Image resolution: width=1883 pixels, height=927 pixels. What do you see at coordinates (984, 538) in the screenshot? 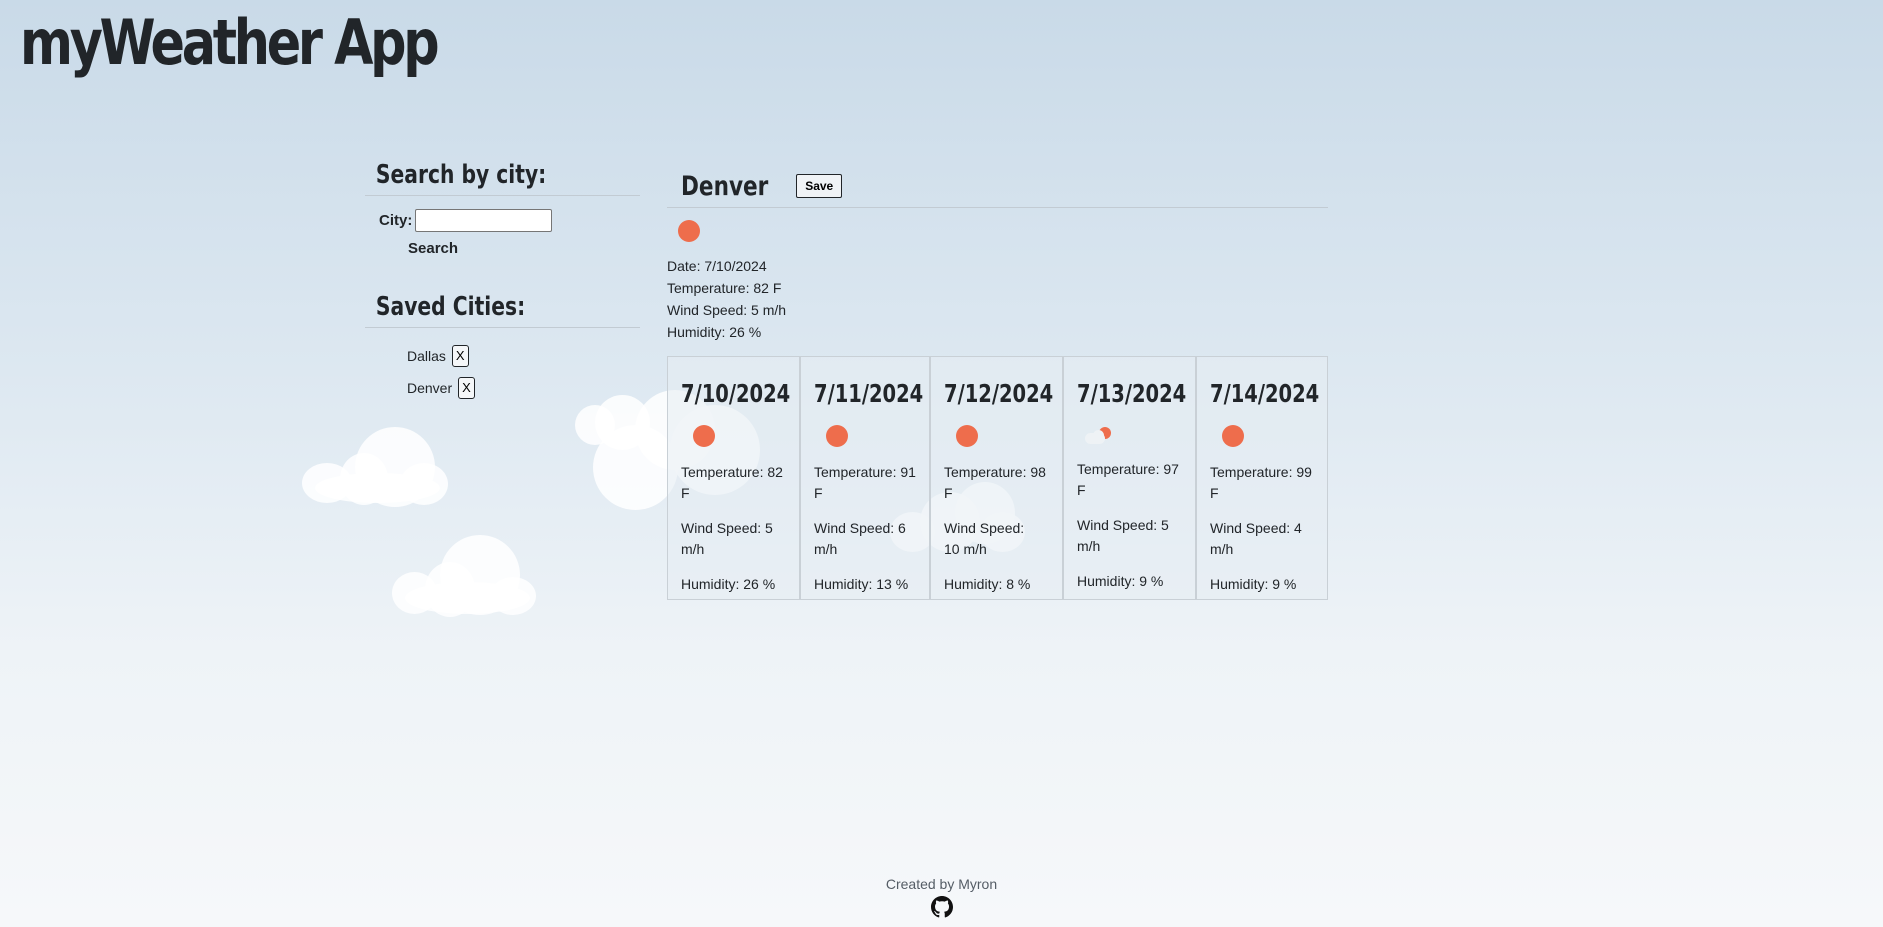
I see `forecast-wind-speed: Wind Speed: 10 m/h` at bounding box center [984, 538].